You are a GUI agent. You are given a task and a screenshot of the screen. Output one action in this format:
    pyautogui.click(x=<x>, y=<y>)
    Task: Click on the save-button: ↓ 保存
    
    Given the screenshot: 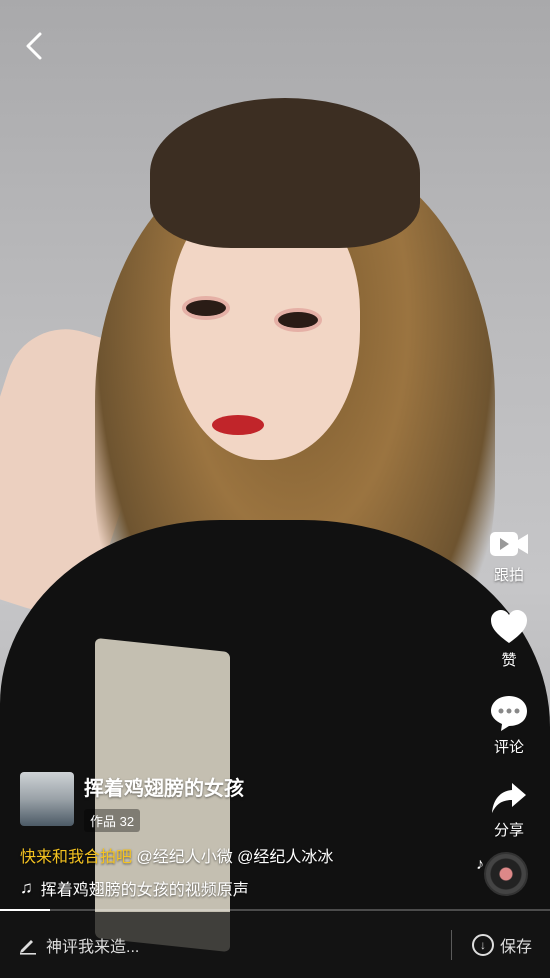 What is the action you would take?
    pyautogui.click(x=501, y=945)
    